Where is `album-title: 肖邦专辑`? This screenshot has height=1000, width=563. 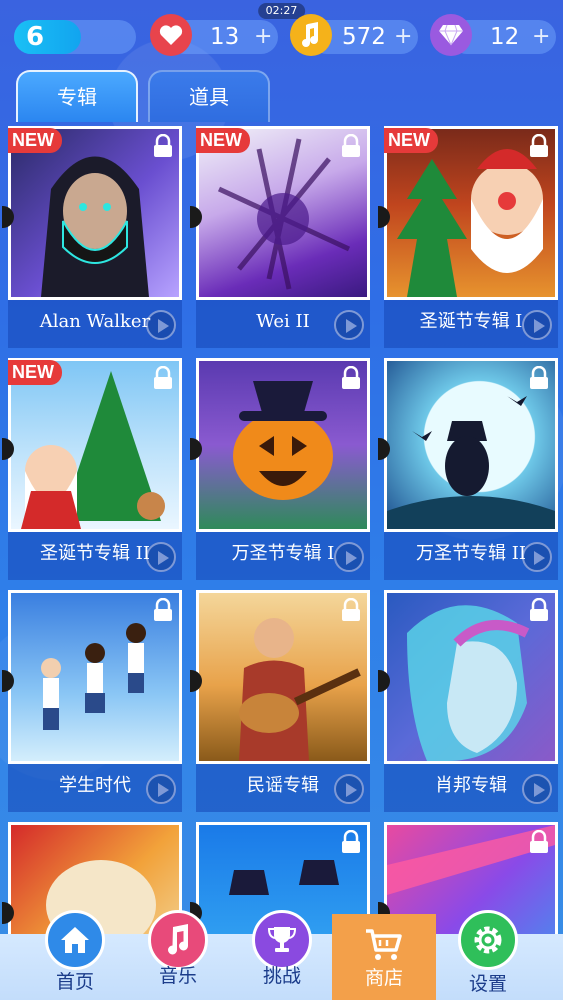 album-title: 肖邦专辑 is located at coordinates (471, 788).